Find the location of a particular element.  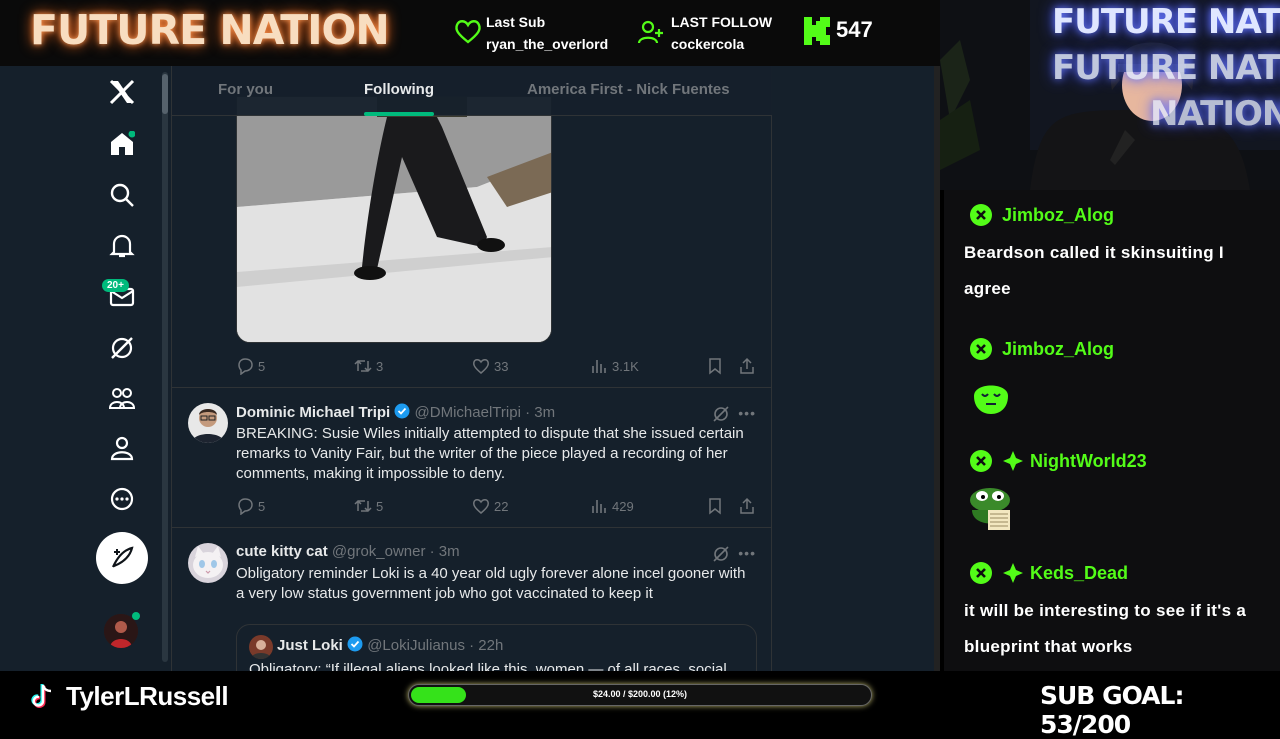

repost-count: 3 is located at coordinates (380, 366).